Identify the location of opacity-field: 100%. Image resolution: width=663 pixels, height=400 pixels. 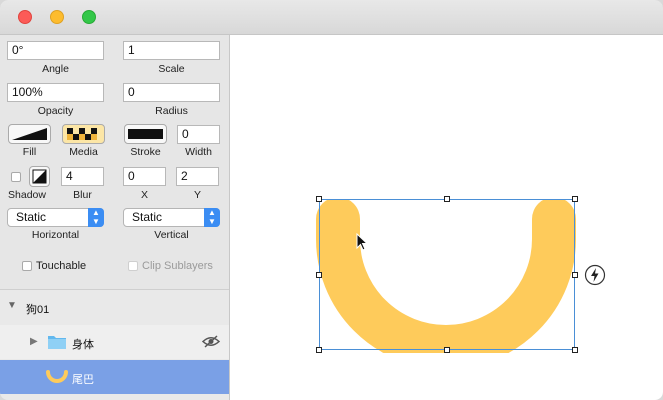
(55, 92).